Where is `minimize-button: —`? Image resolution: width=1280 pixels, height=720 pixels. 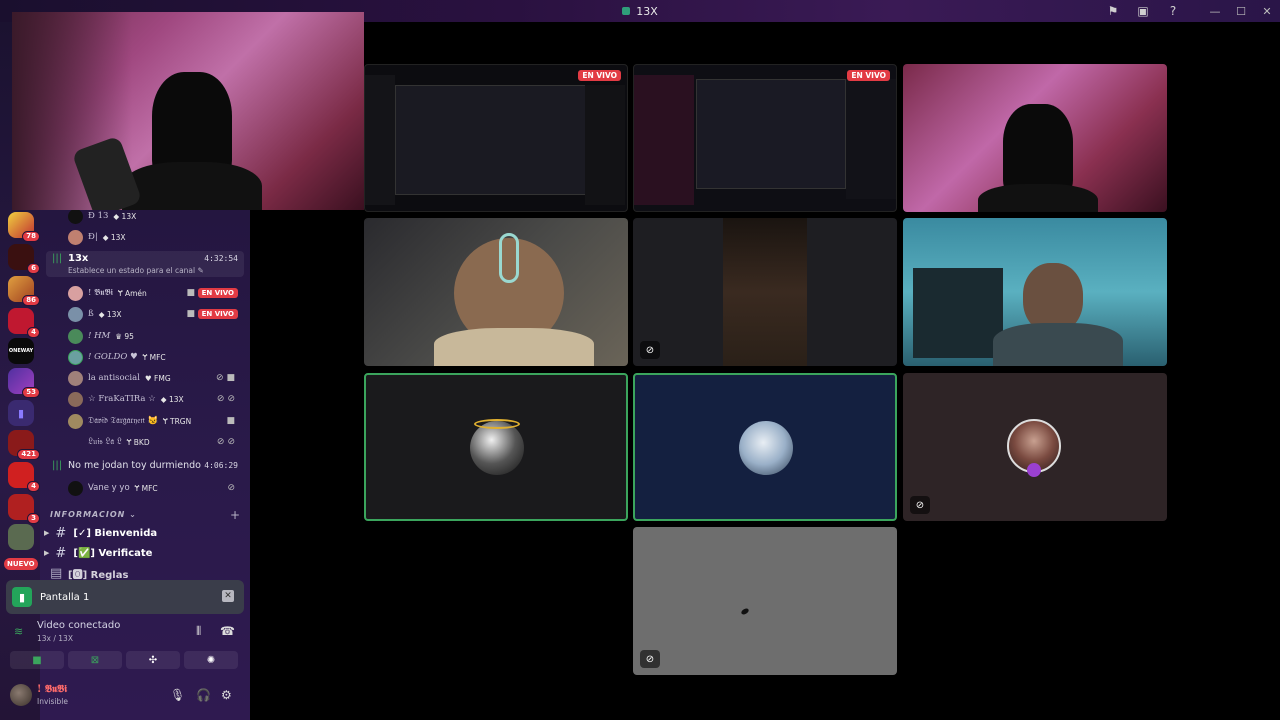 minimize-button: — is located at coordinates (1215, 11).